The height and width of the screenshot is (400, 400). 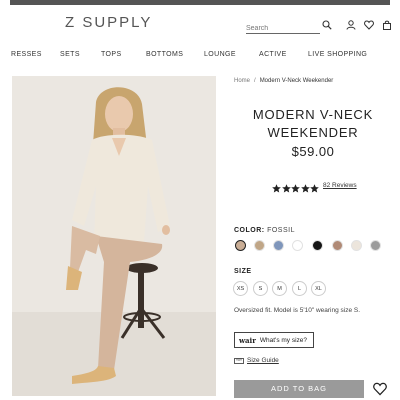 I want to click on product-title-line-2: WEEKENDER, so click(x=313, y=132).